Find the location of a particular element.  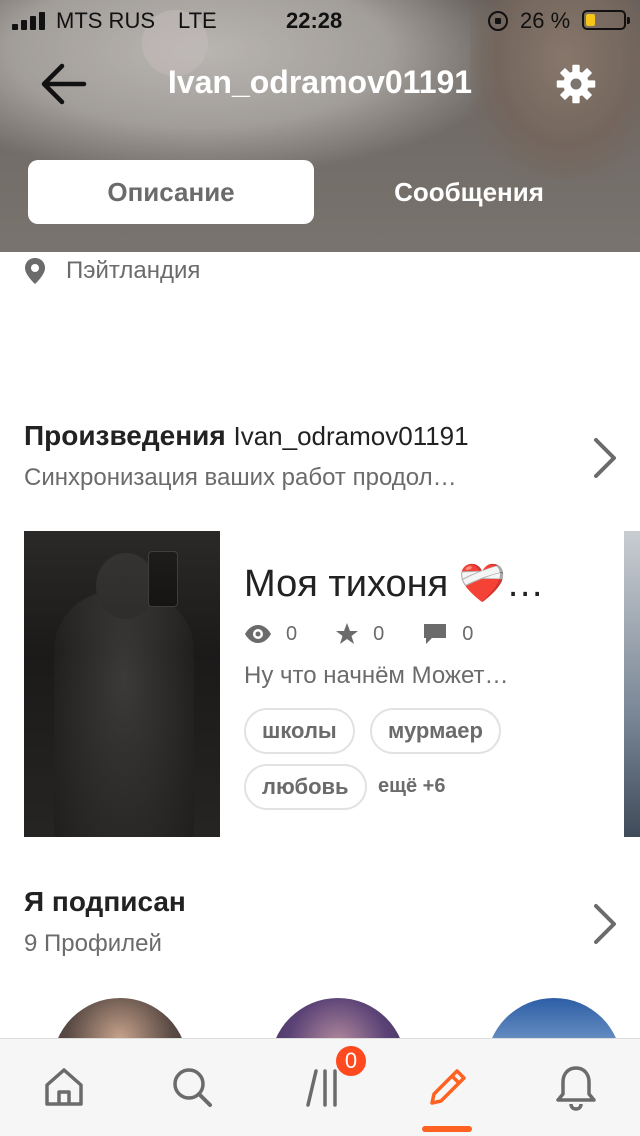

library-badge: 0 is located at coordinates (351, 1061).